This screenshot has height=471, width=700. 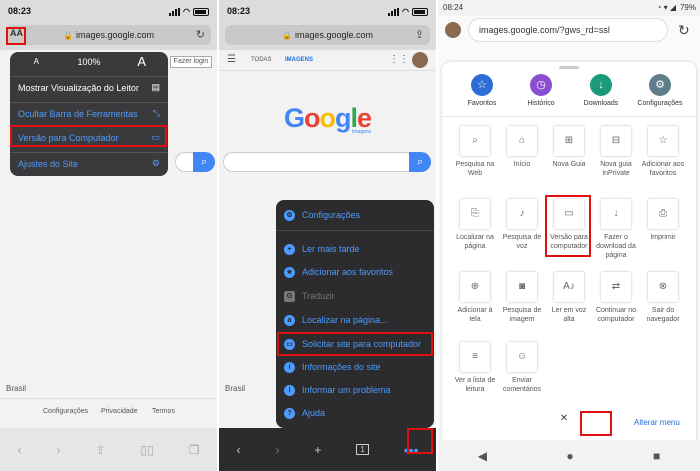 I want to click on change-menu-link: Alterar menu, so click(x=657, y=422).